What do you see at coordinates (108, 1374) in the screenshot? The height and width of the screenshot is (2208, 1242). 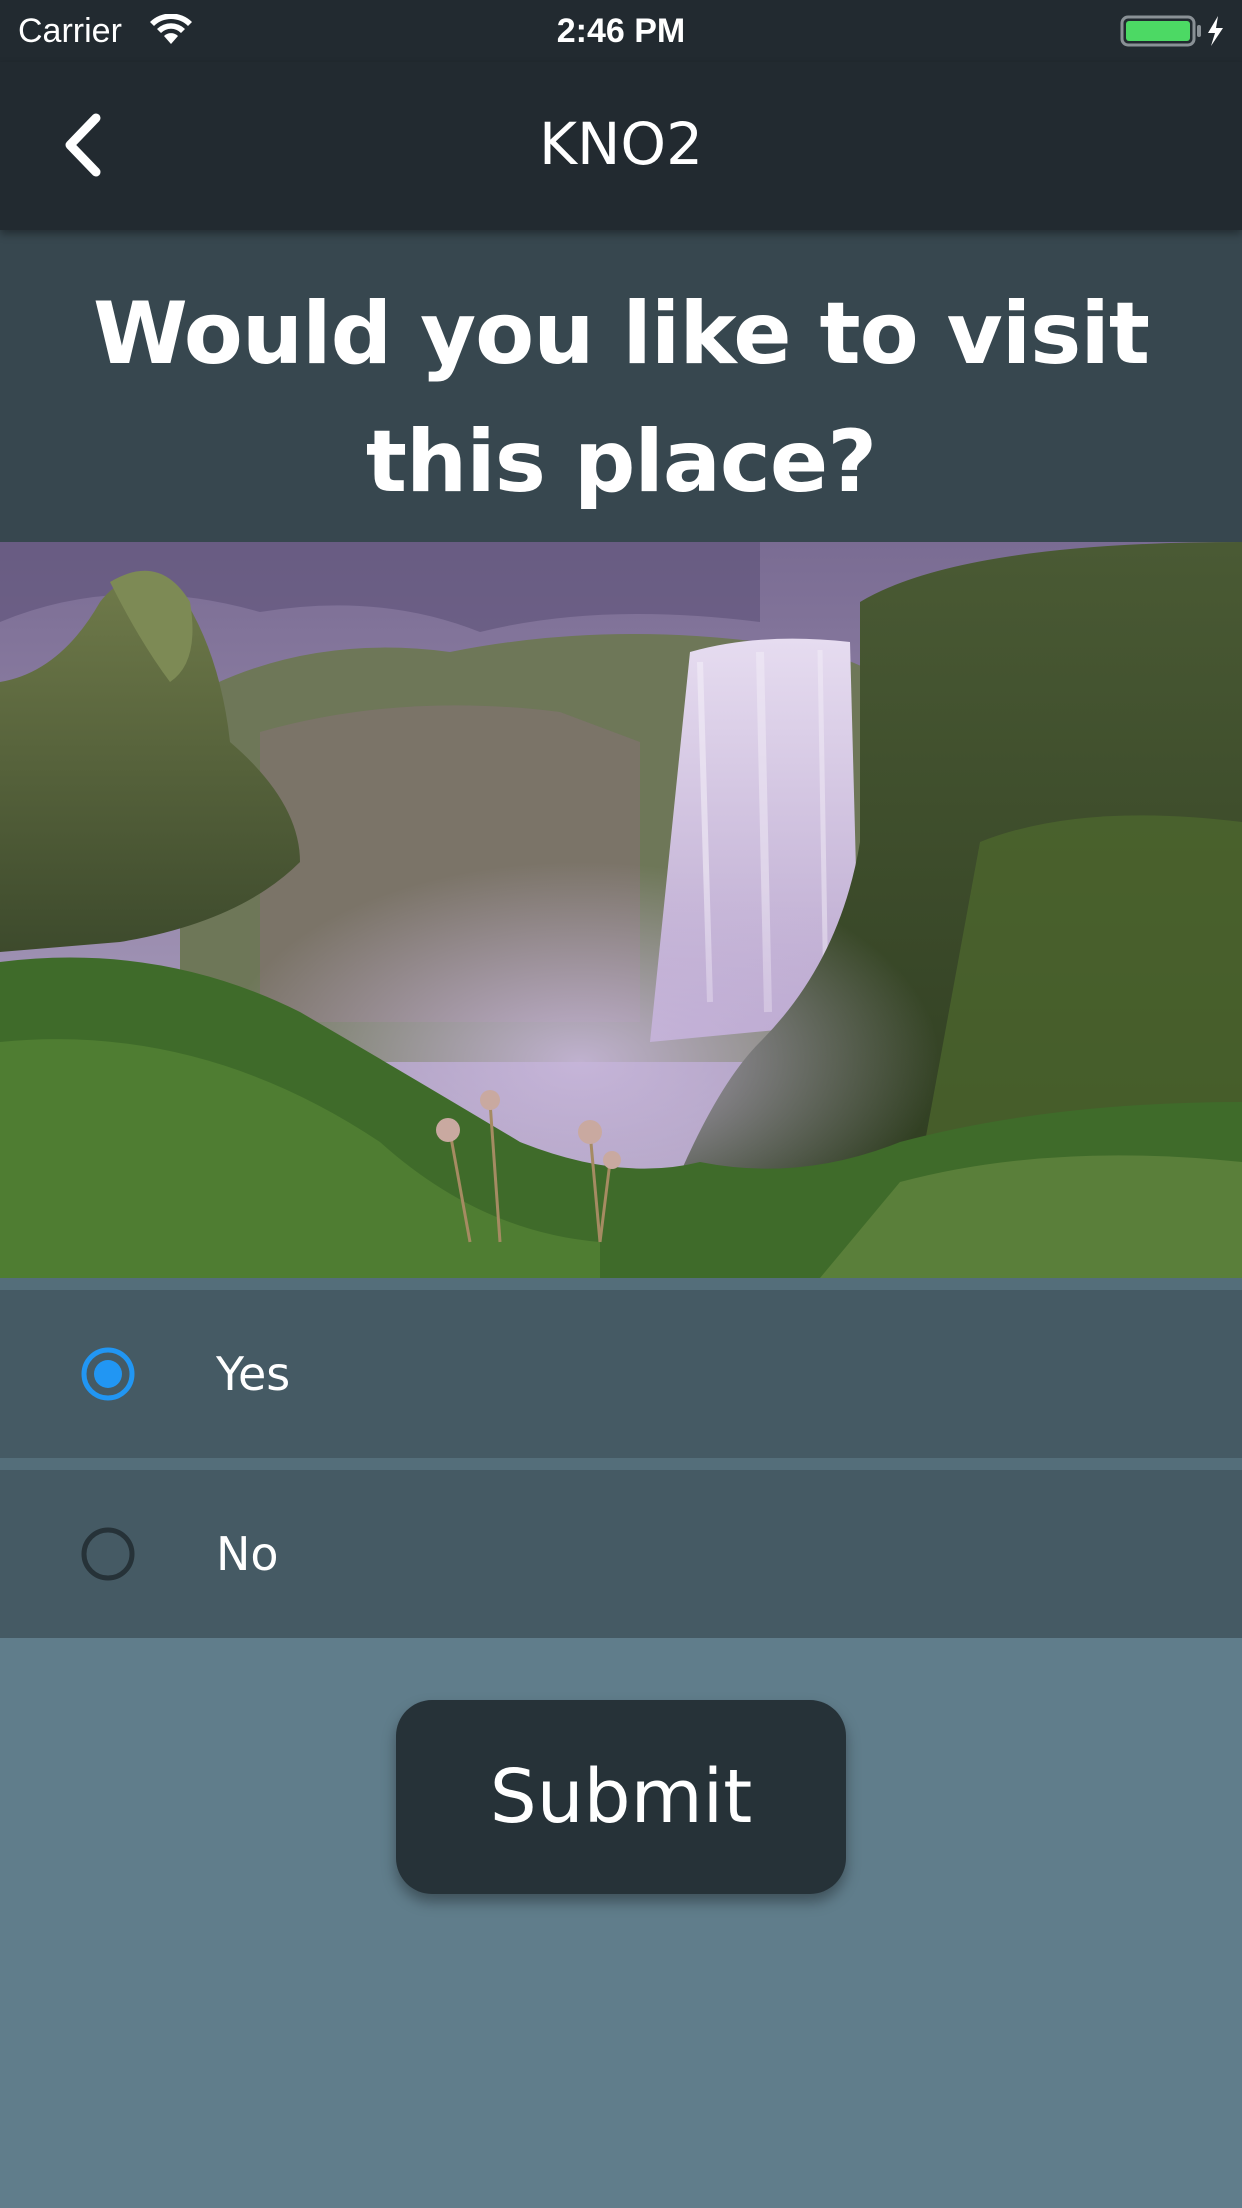 I see `radio-selected-icon` at bounding box center [108, 1374].